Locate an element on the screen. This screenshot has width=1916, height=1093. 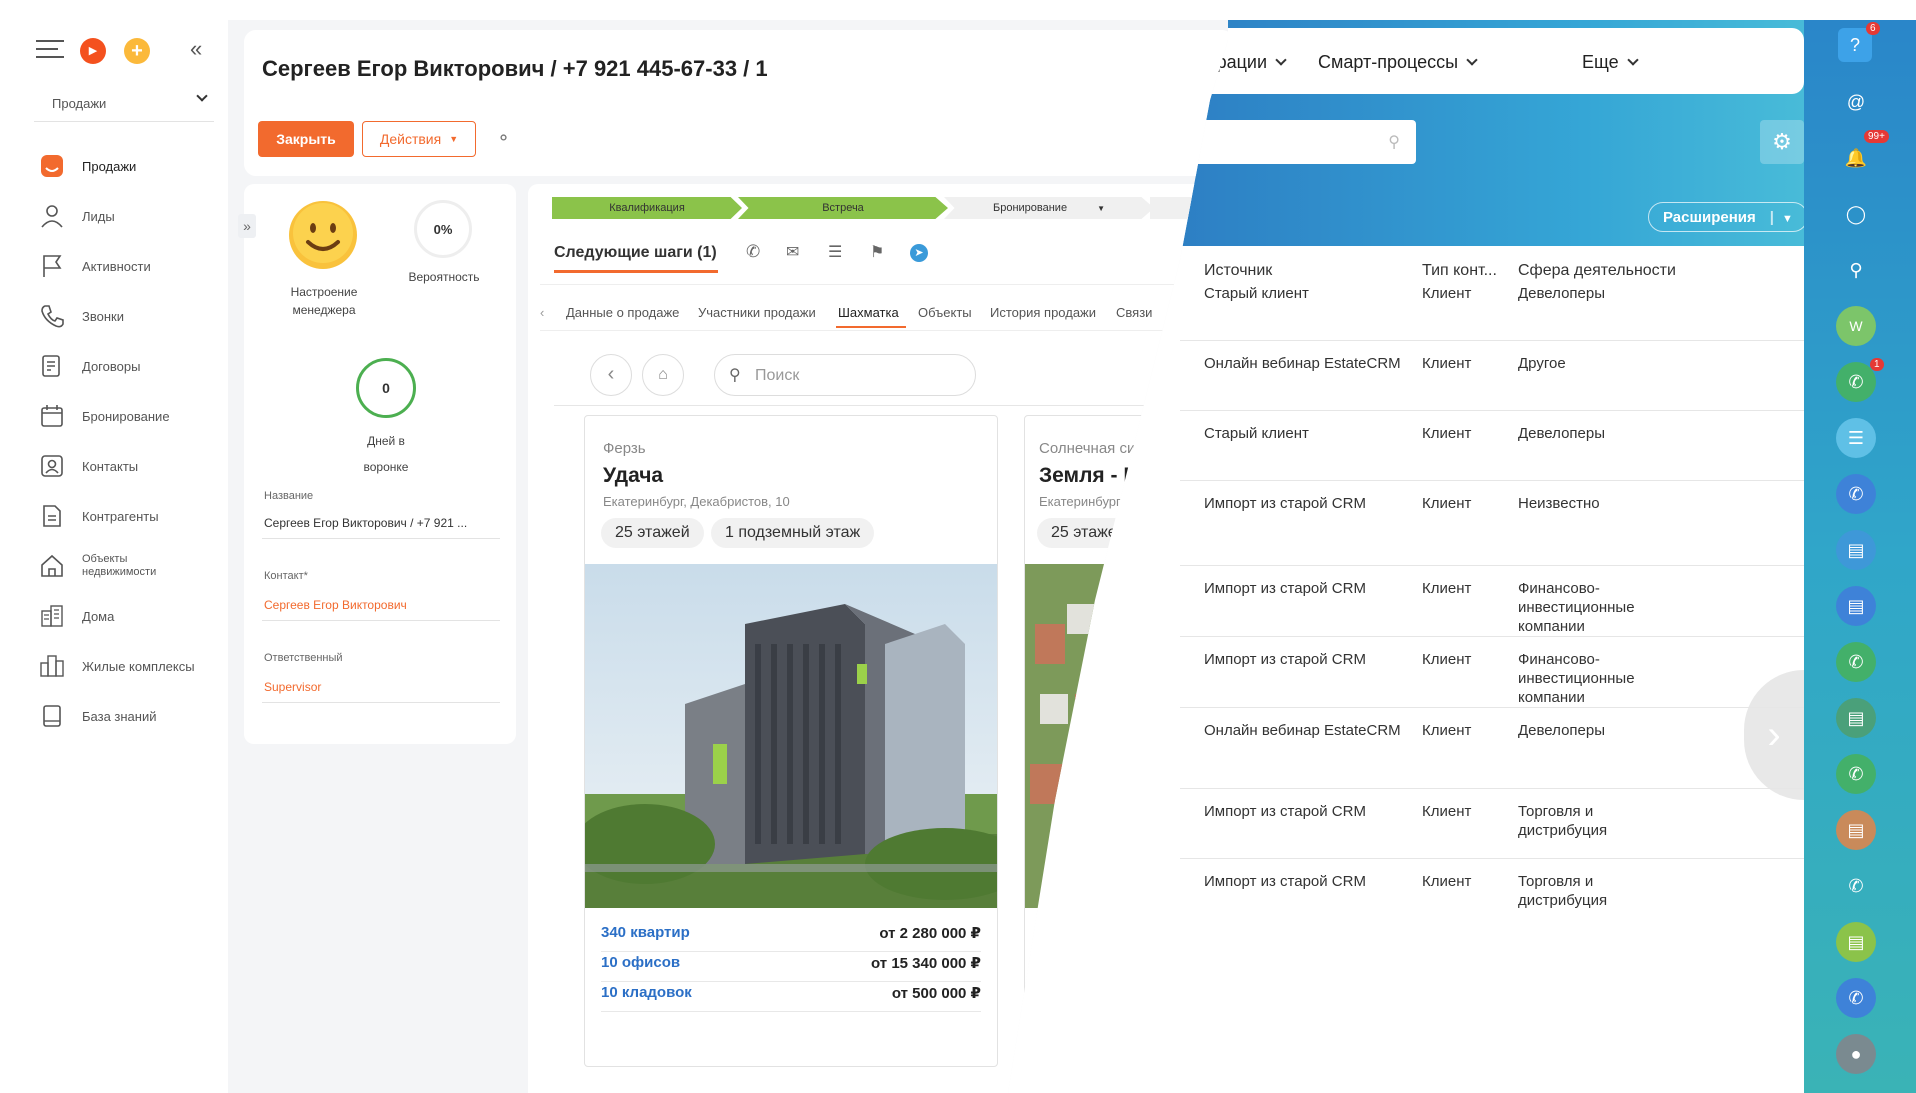
sidebar-item-leads: Лиды is located at coordinates (126, 216).